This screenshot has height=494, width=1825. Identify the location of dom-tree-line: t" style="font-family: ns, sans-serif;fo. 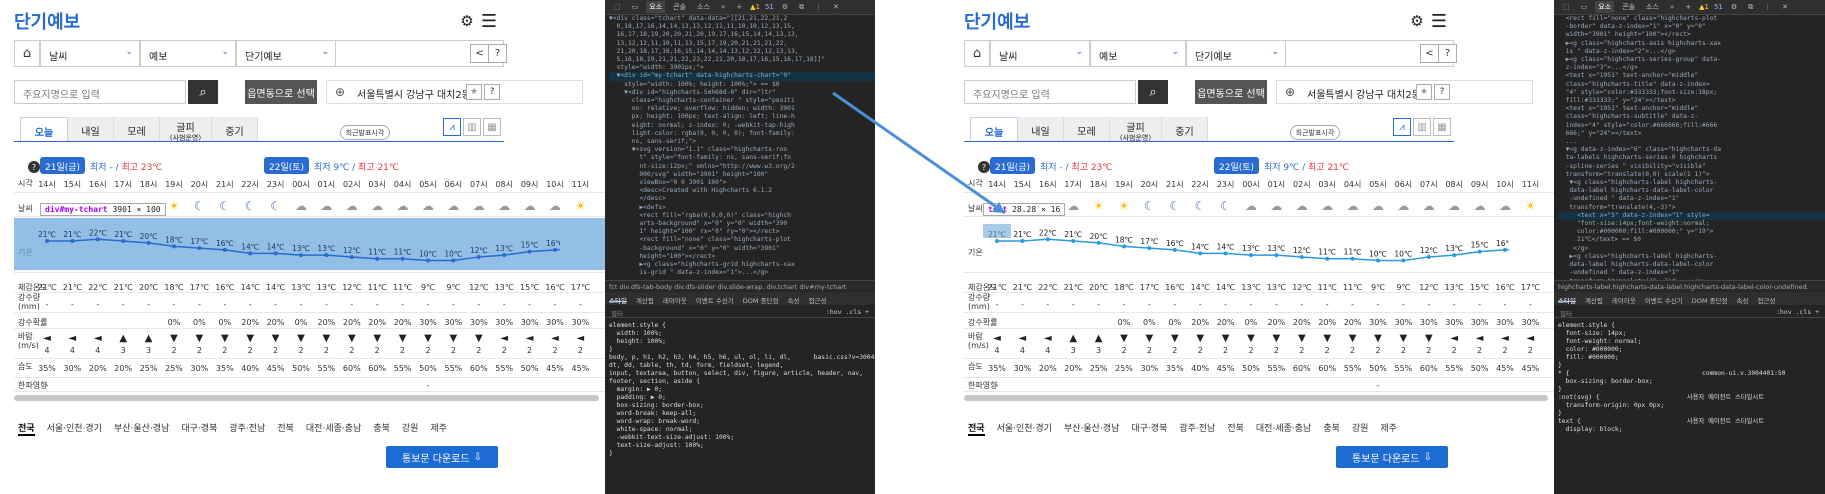
(742, 158).